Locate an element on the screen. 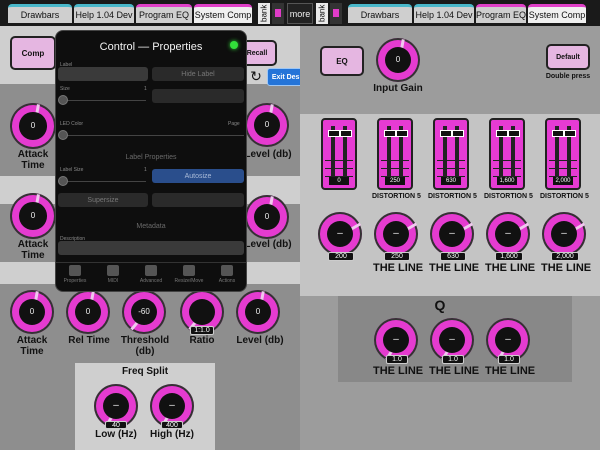  size-slider-thumb is located at coordinates (63, 100).